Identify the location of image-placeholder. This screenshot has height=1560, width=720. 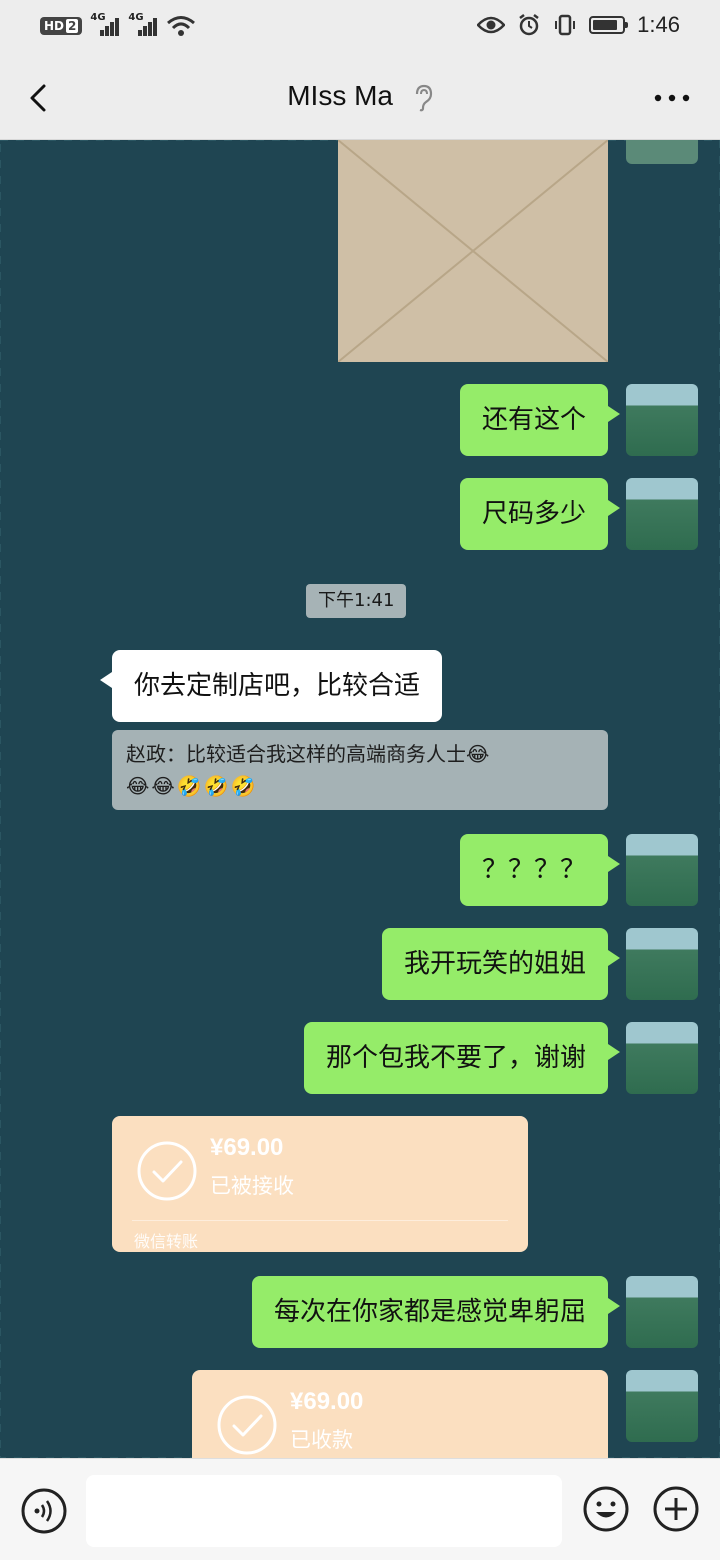
(473, 251).